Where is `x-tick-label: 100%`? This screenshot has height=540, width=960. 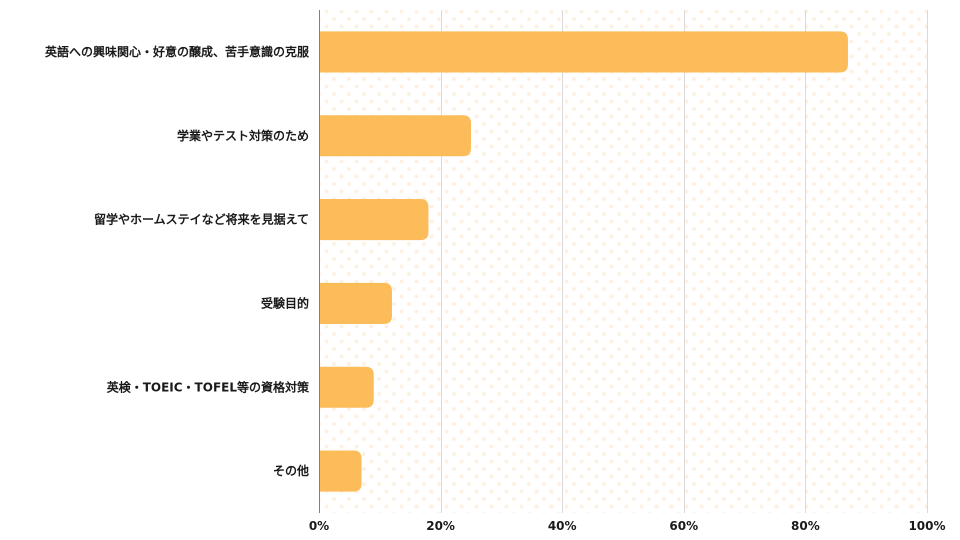 x-tick-label: 100% is located at coordinates (926, 526).